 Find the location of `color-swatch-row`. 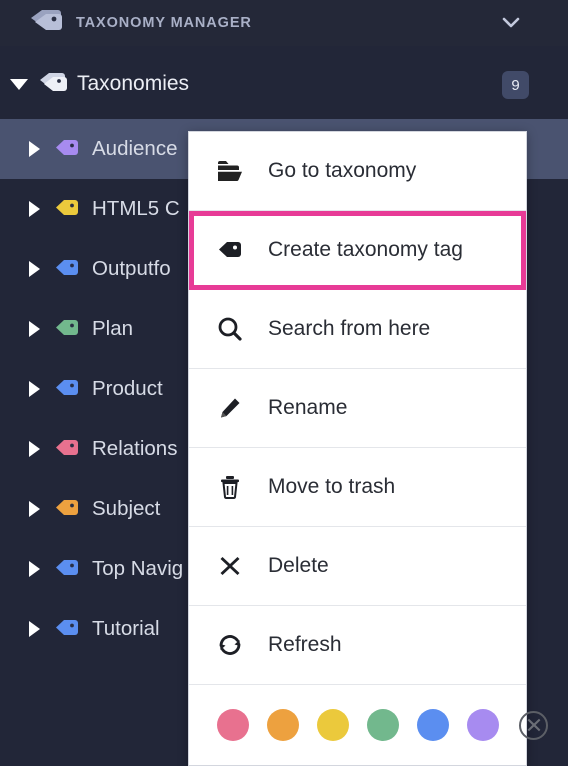

color-swatch-row is located at coordinates (368, 725).